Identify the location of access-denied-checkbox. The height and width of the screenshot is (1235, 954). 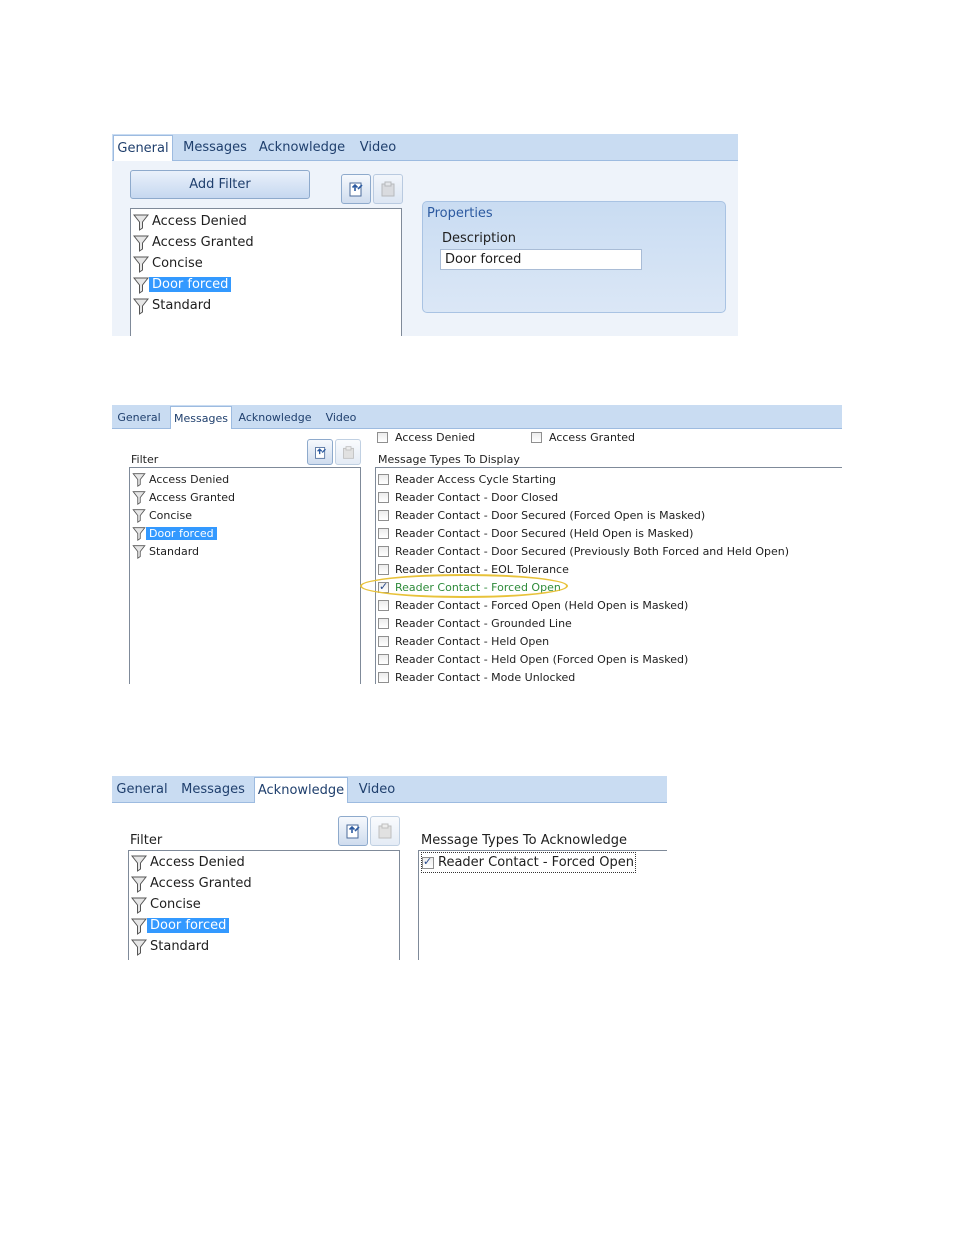
(382, 437).